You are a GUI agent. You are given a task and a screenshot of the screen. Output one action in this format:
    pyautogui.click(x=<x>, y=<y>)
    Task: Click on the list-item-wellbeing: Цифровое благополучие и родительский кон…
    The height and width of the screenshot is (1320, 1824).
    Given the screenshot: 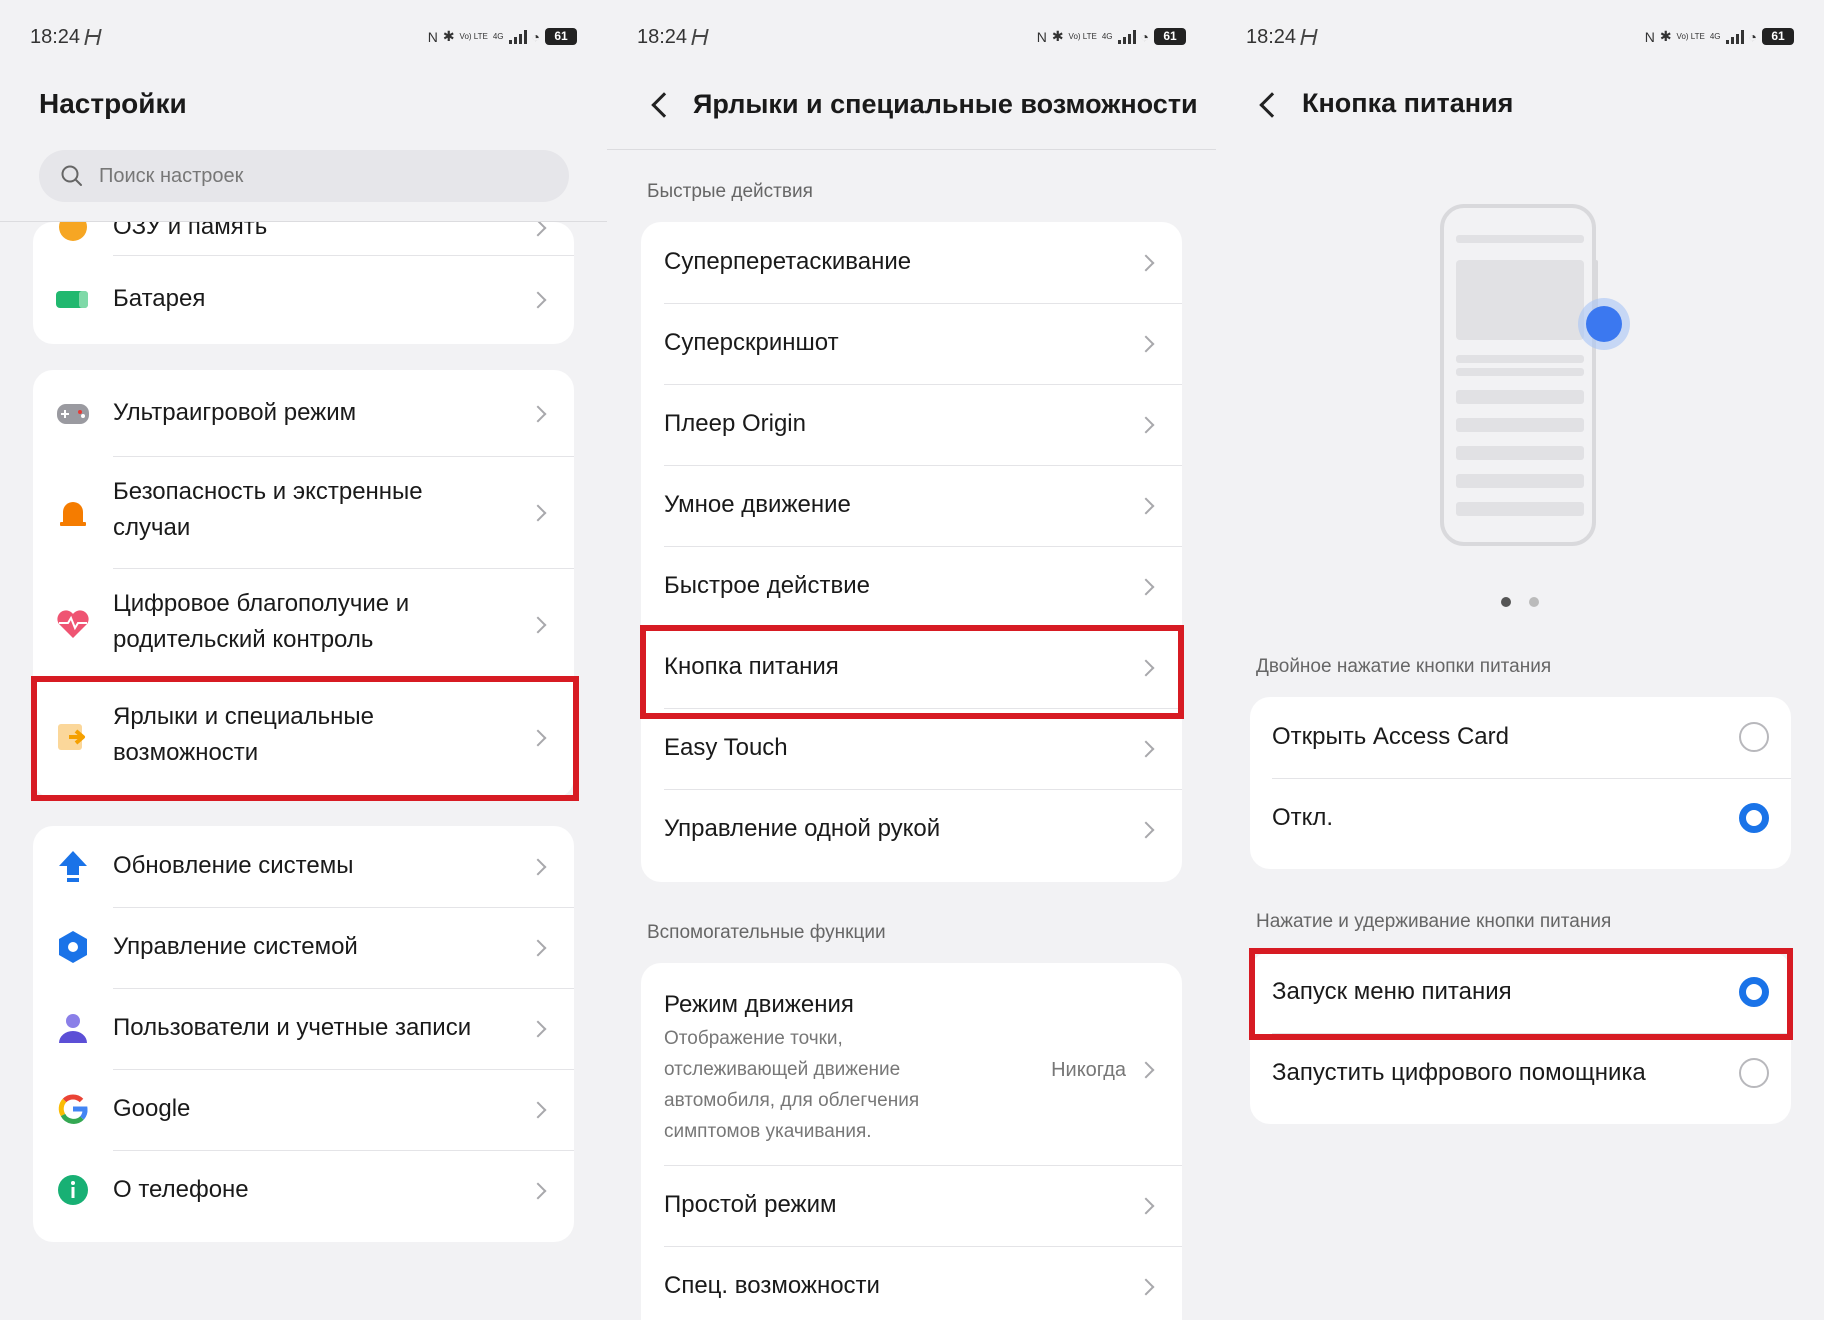 What is the action you would take?
    pyautogui.click(x=303, y=624)
    